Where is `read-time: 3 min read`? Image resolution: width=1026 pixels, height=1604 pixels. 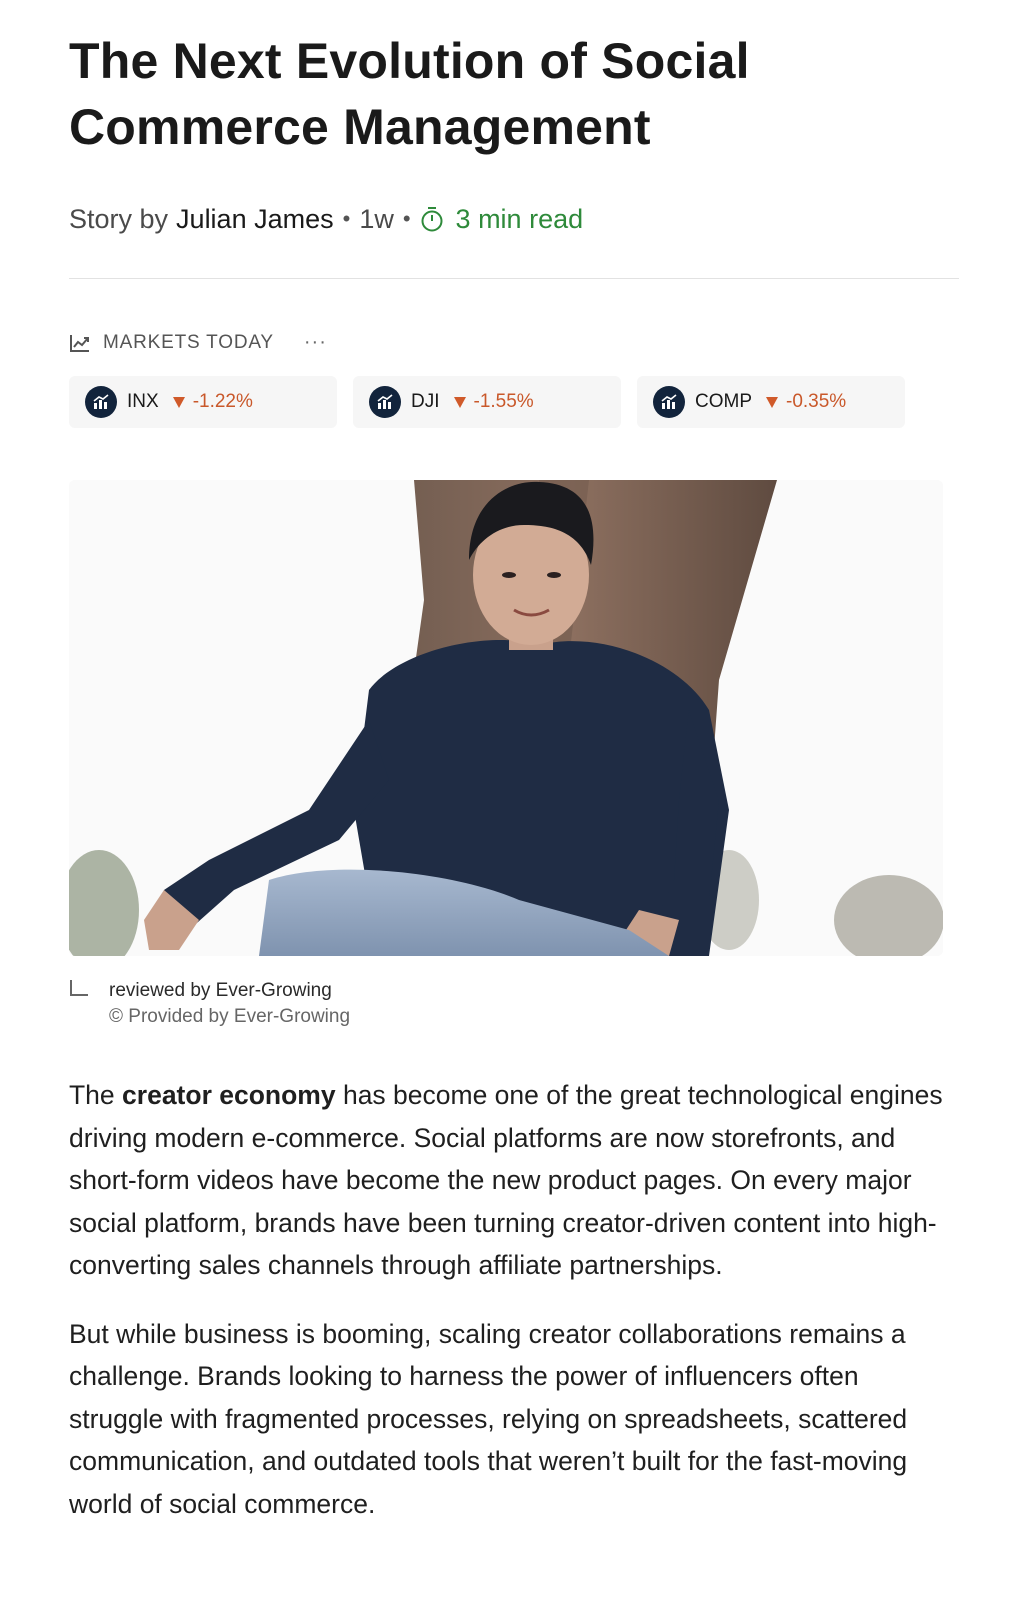
read-time: 3 min read is located at coordinates (502, 219).